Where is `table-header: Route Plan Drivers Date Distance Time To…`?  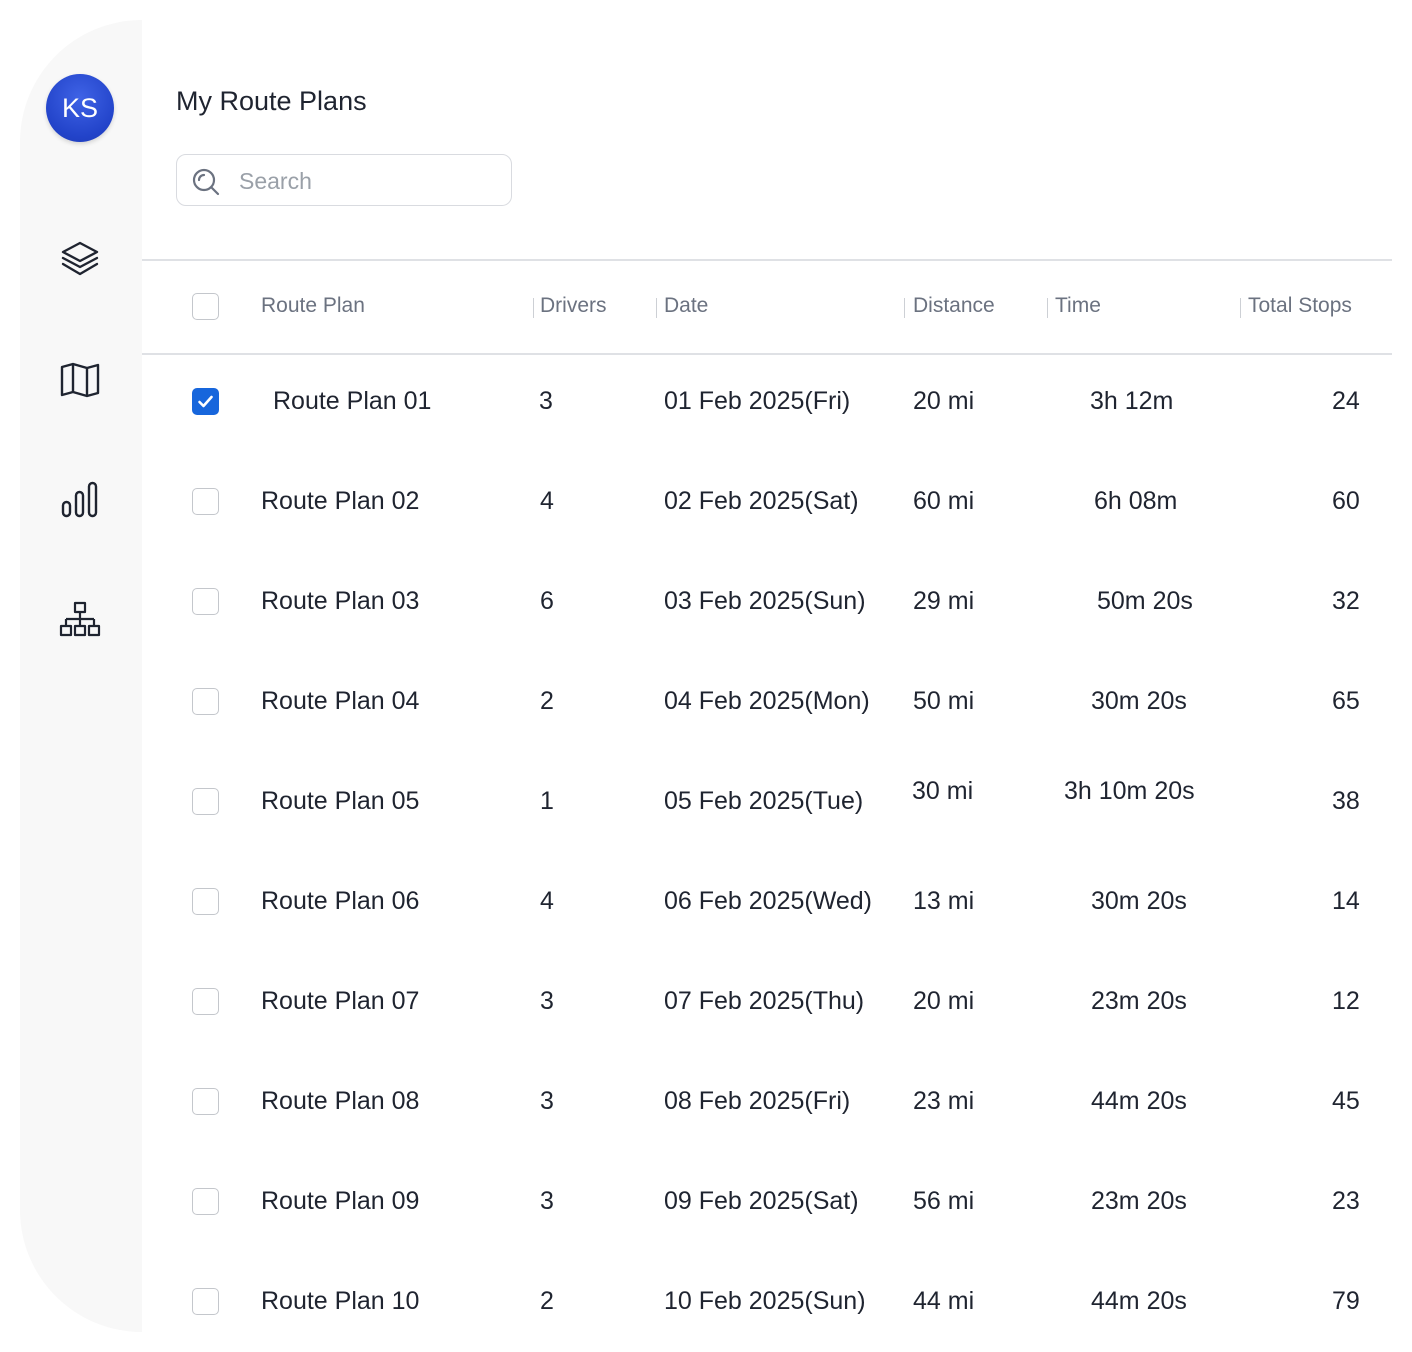
table-header: Route Plan Drivers Date Distance Time To… is located at coordinates (767, 308).